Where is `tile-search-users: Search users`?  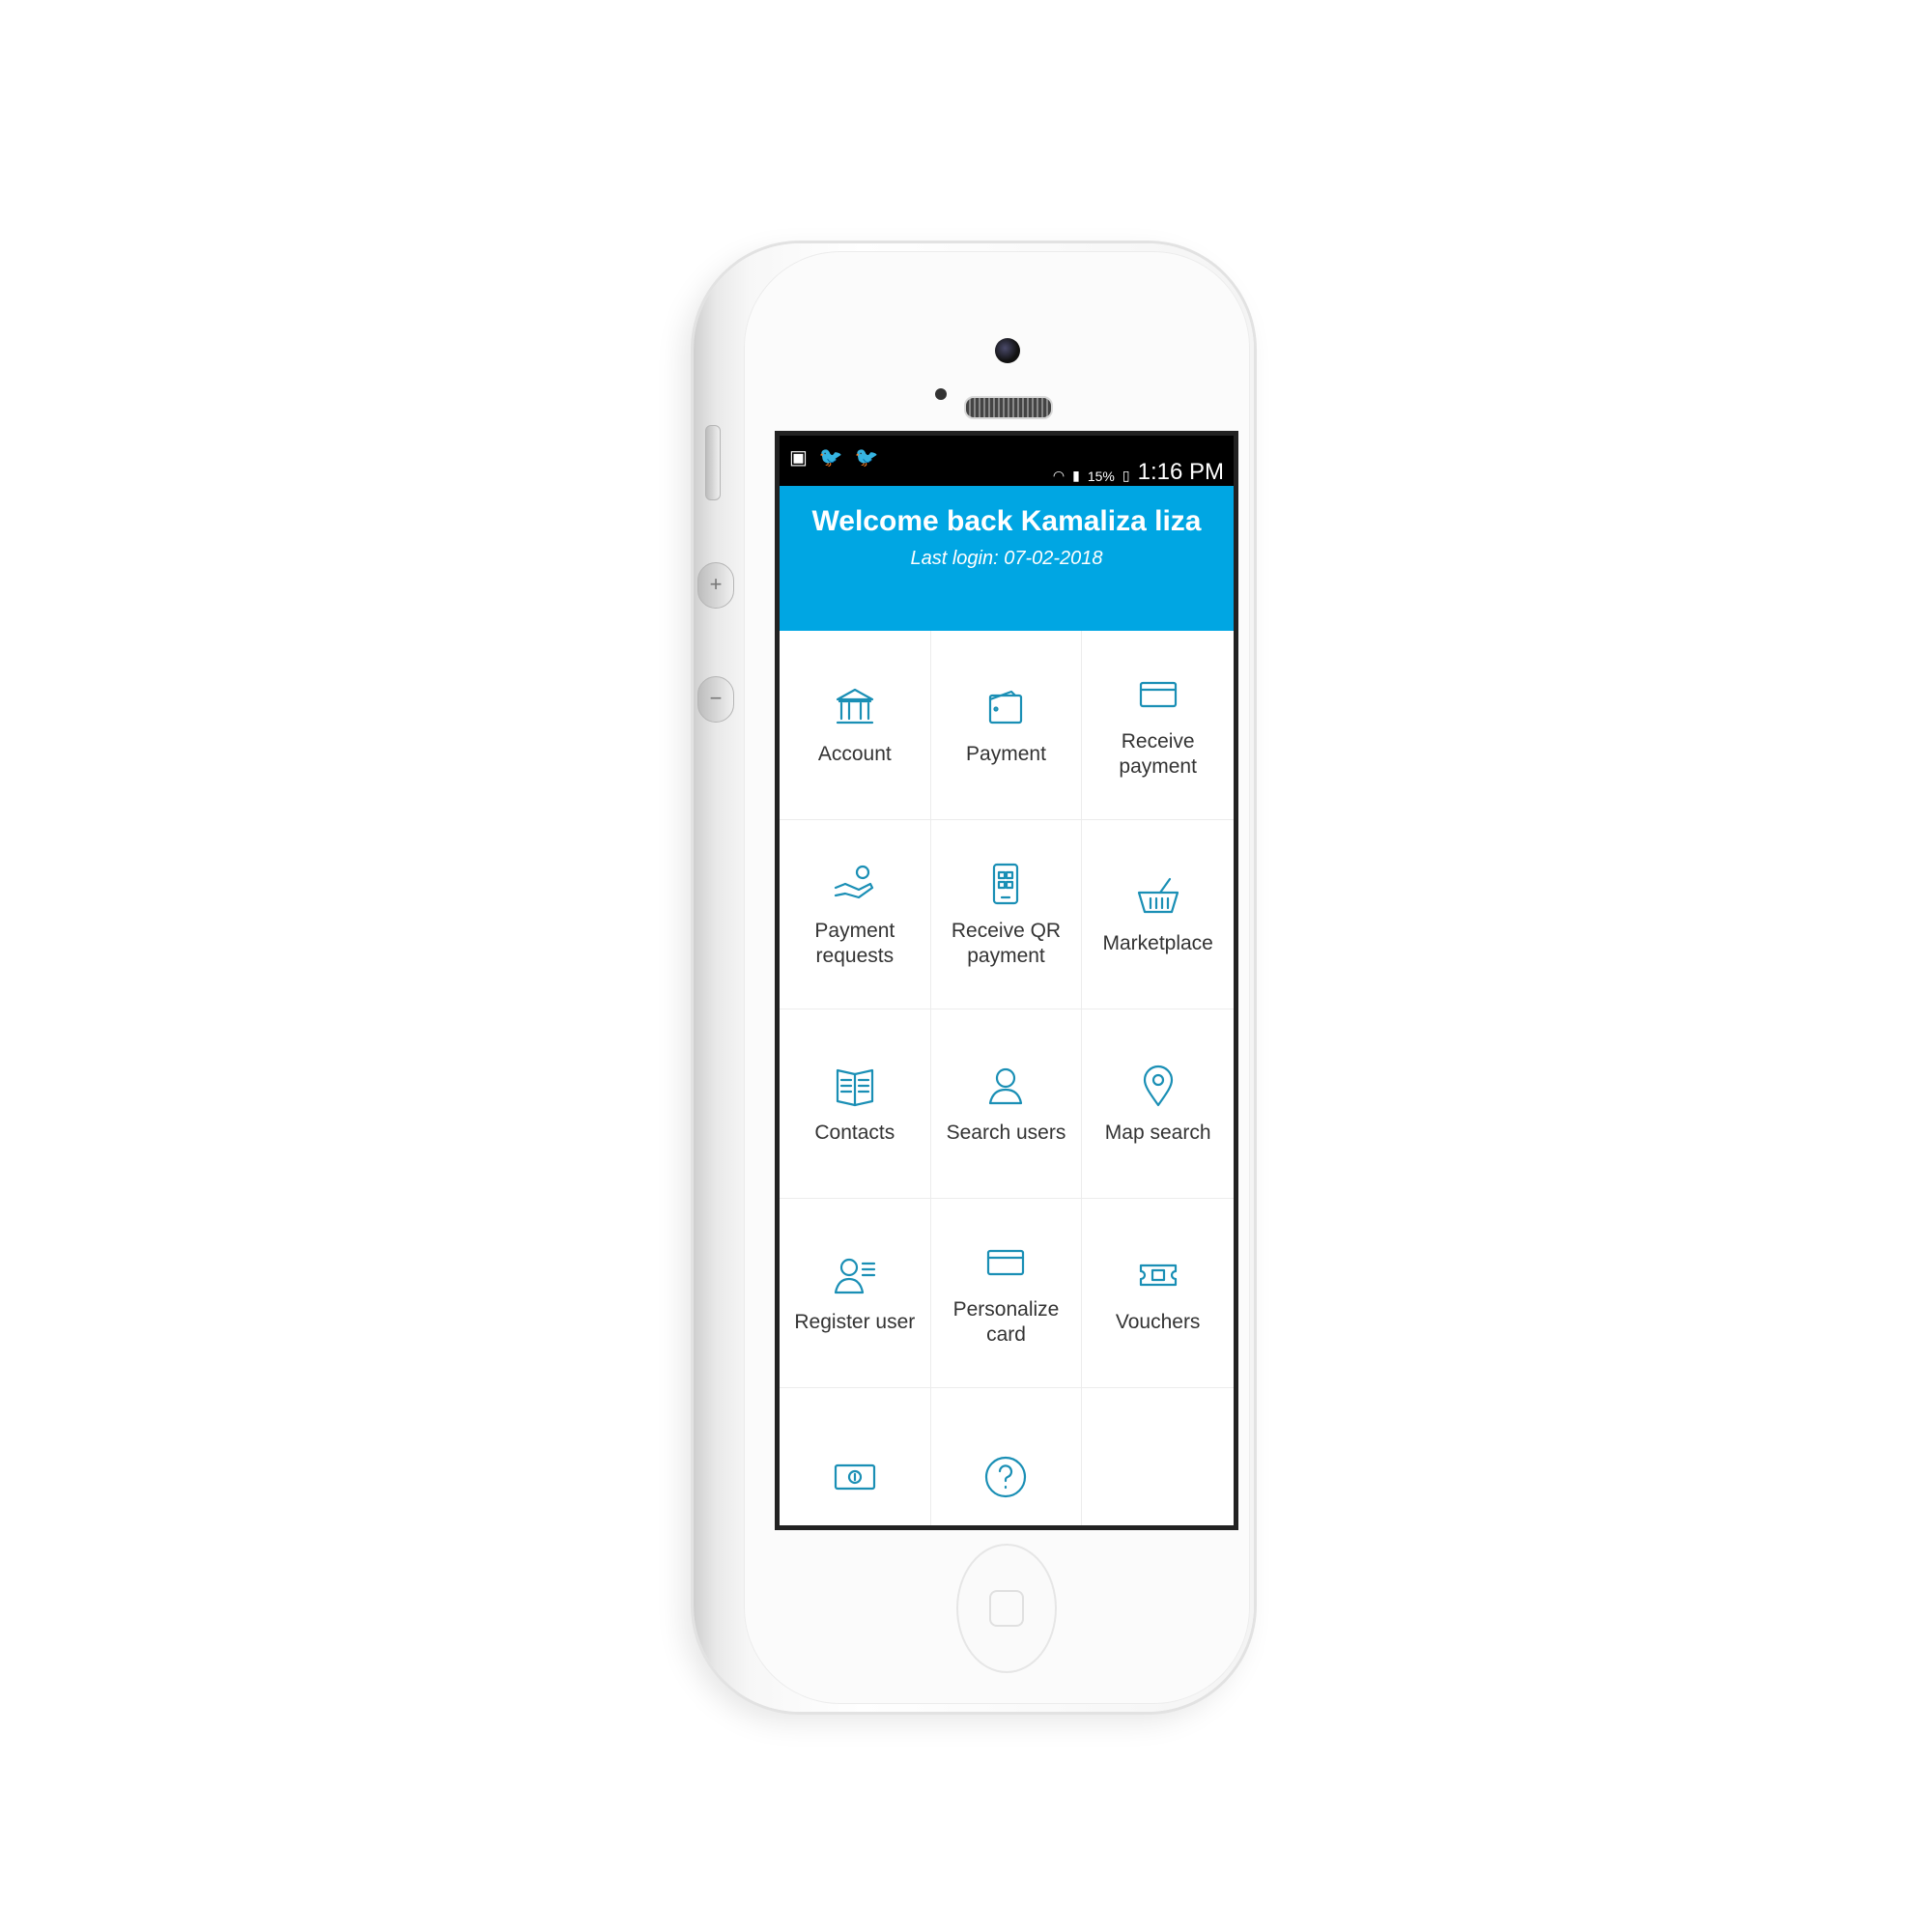
tile-search-users: Search users is located at coordinates (1006, 1104).